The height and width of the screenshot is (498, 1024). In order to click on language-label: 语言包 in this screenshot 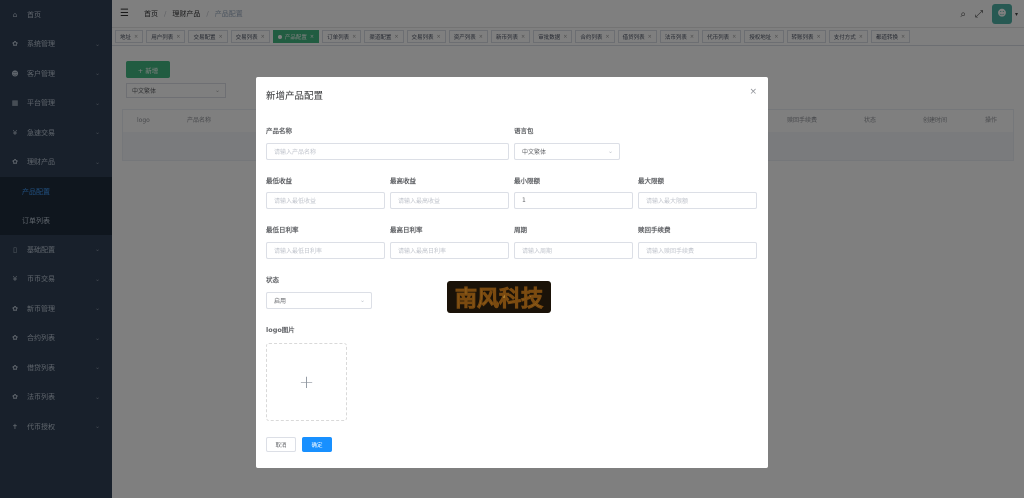, I will do `click(524, 131)`.